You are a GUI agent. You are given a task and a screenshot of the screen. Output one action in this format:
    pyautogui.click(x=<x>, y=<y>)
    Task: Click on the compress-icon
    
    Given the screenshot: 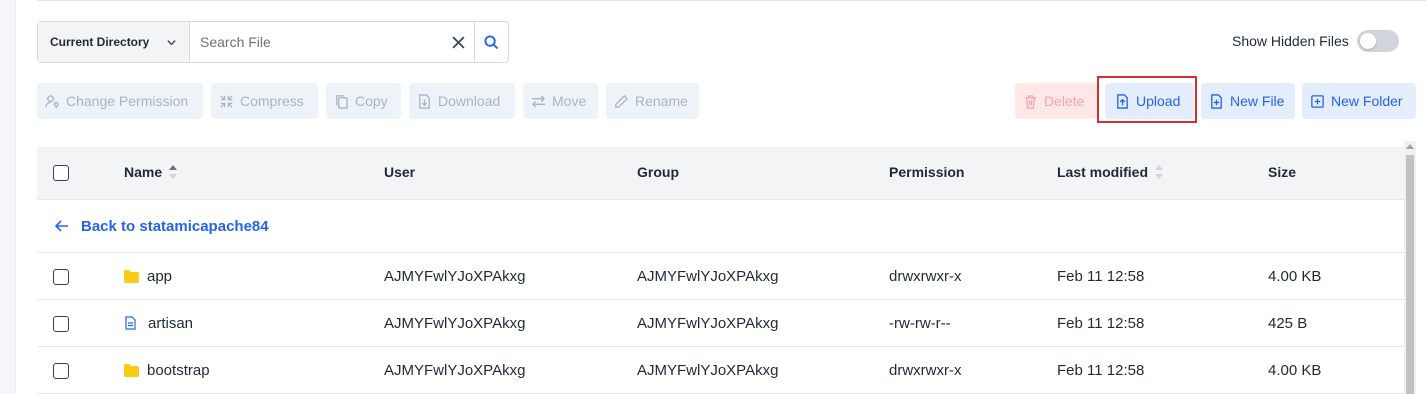 What is the action you would take?
    pyautogui.click(x=226, y=101)
    